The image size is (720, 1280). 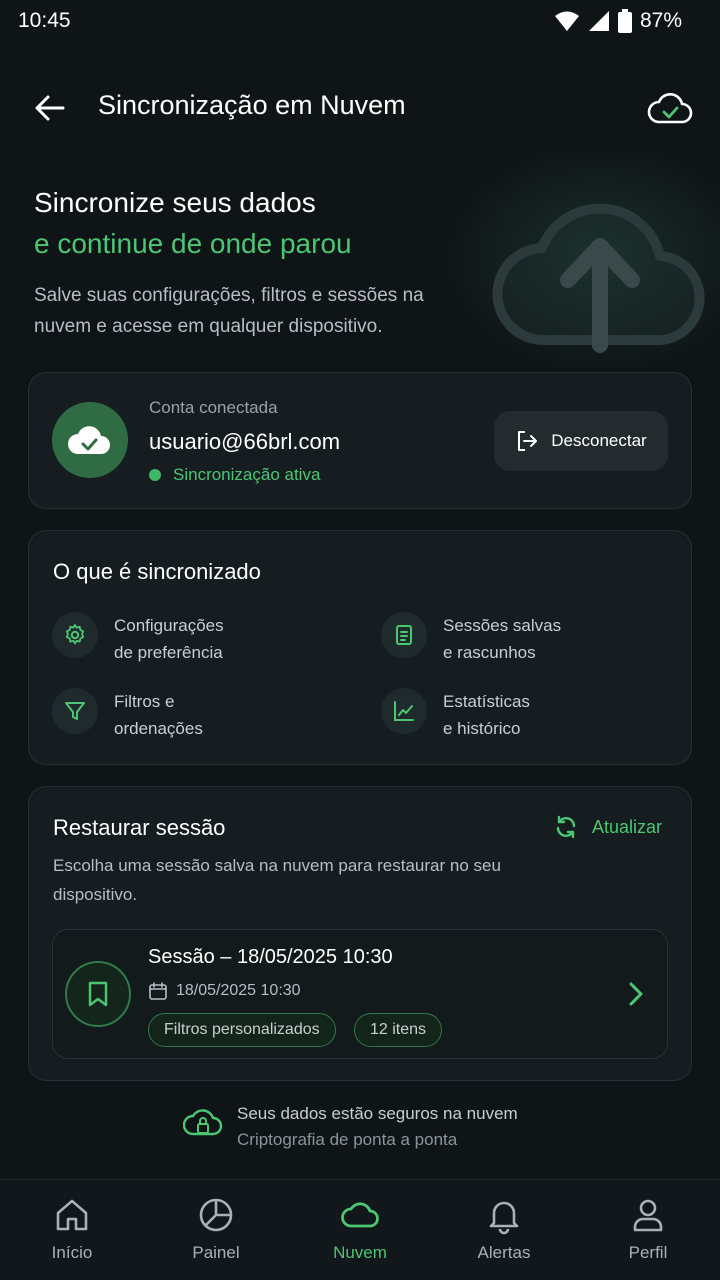 I want to click on feature-text: Configurações de preferência, so click(x=169, y=639).